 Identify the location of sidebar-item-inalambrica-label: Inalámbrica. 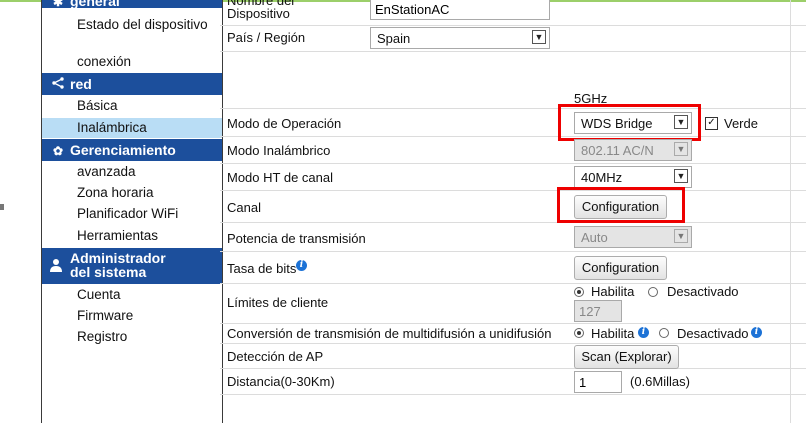
(112, 127).